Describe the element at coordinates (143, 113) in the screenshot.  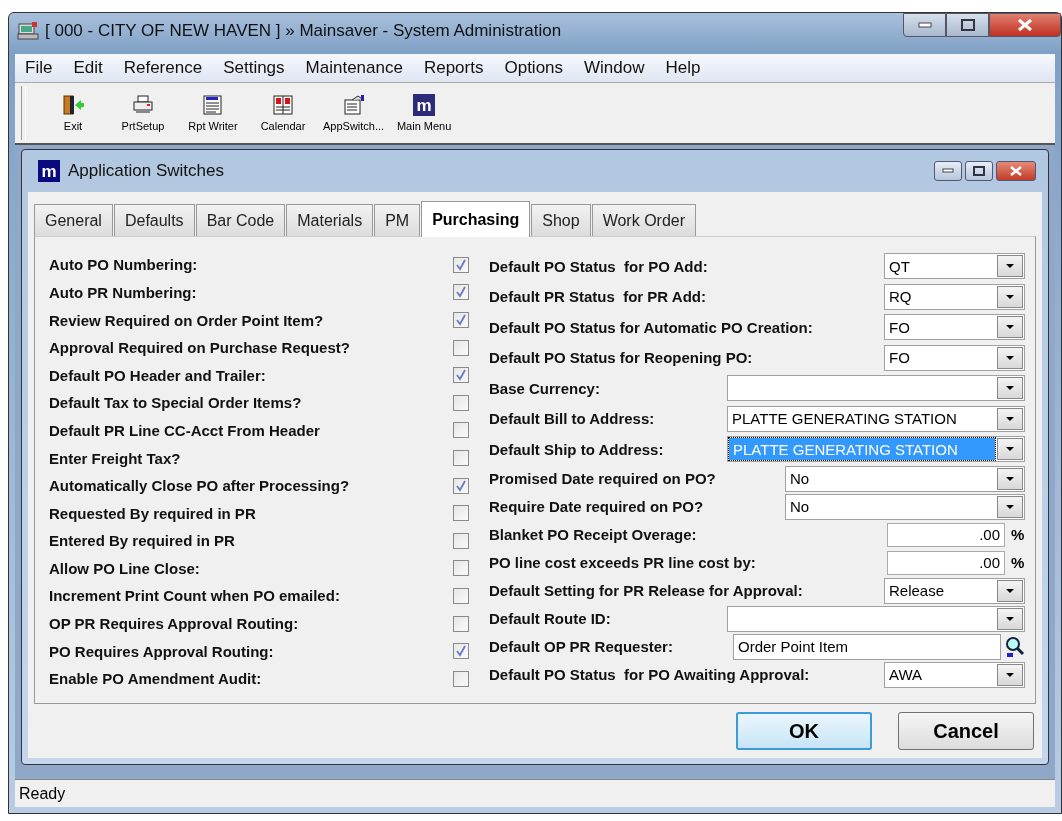
I see `toolbar-button: PrtSetup` at that location.